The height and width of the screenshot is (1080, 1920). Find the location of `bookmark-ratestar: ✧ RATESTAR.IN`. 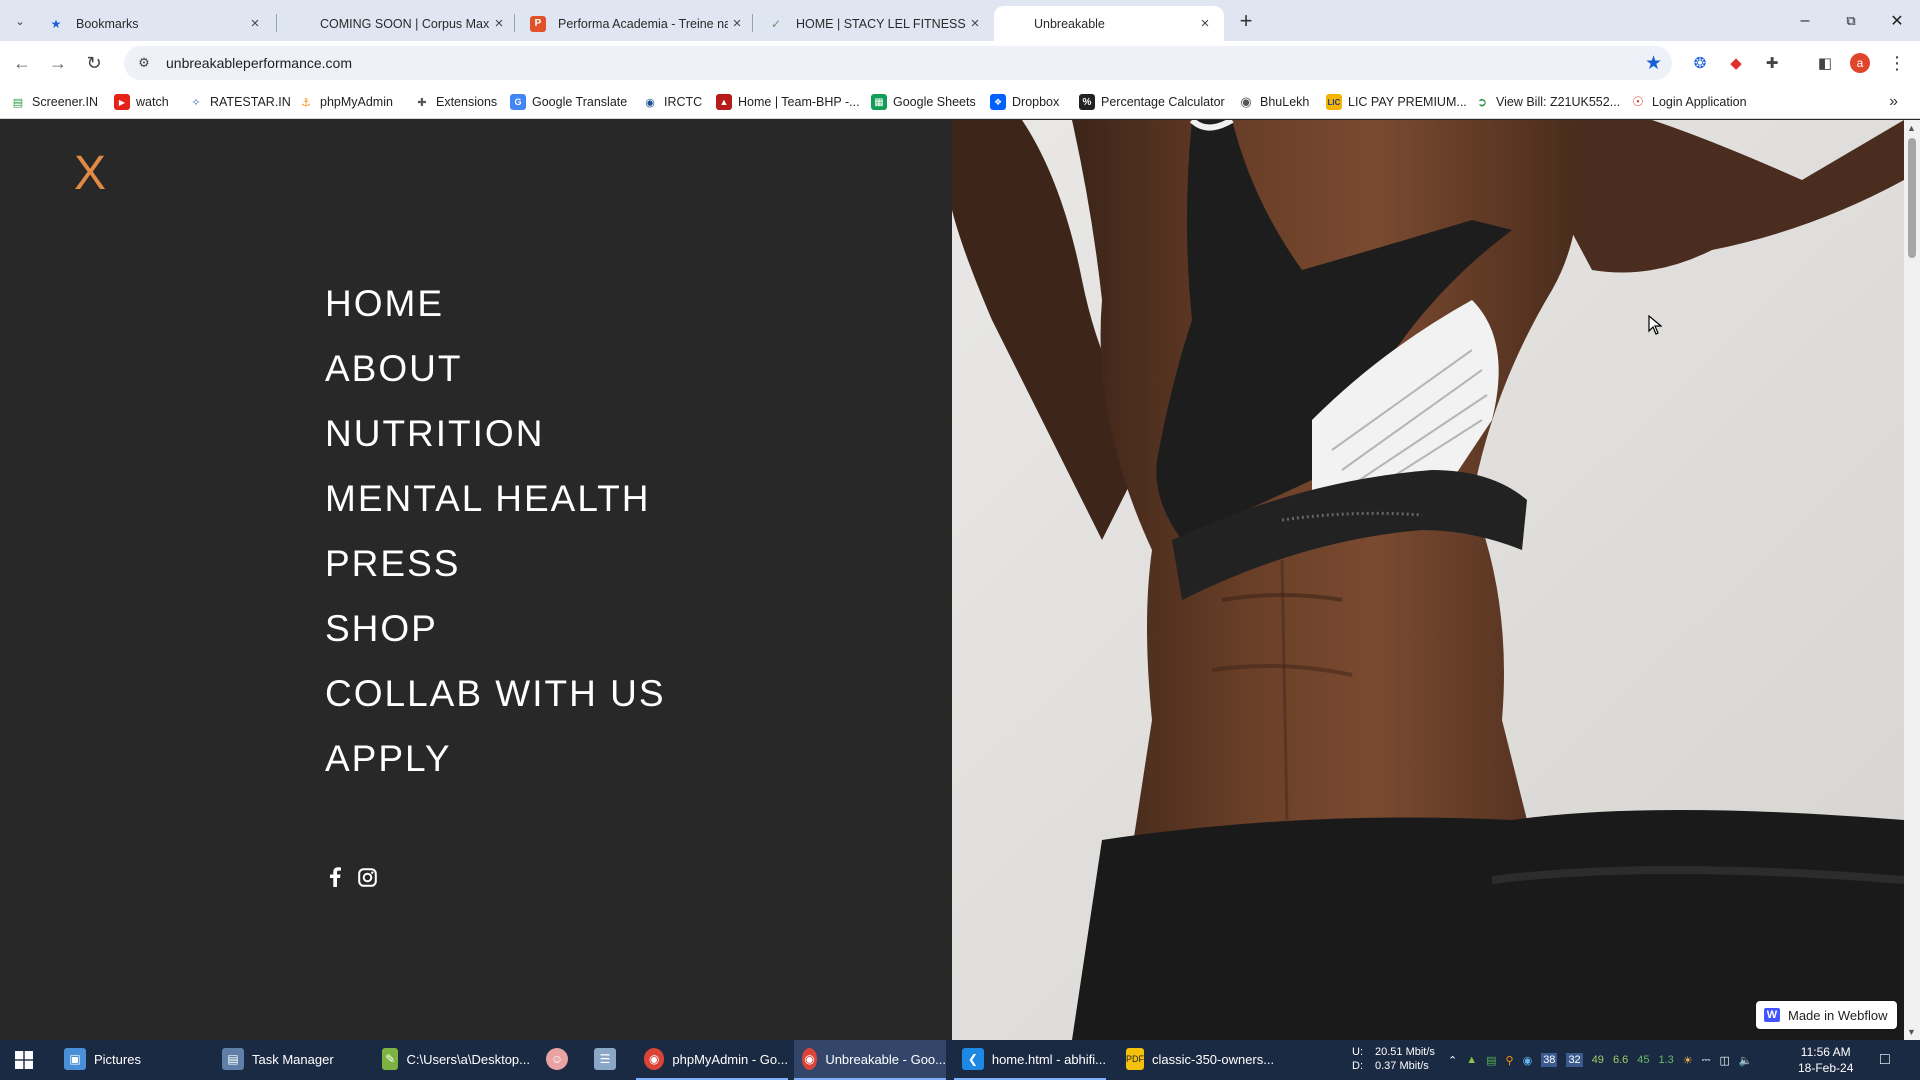

bookmark-ratestar: ✧ RATESTAR.IN is located at coordinates (239, 102).